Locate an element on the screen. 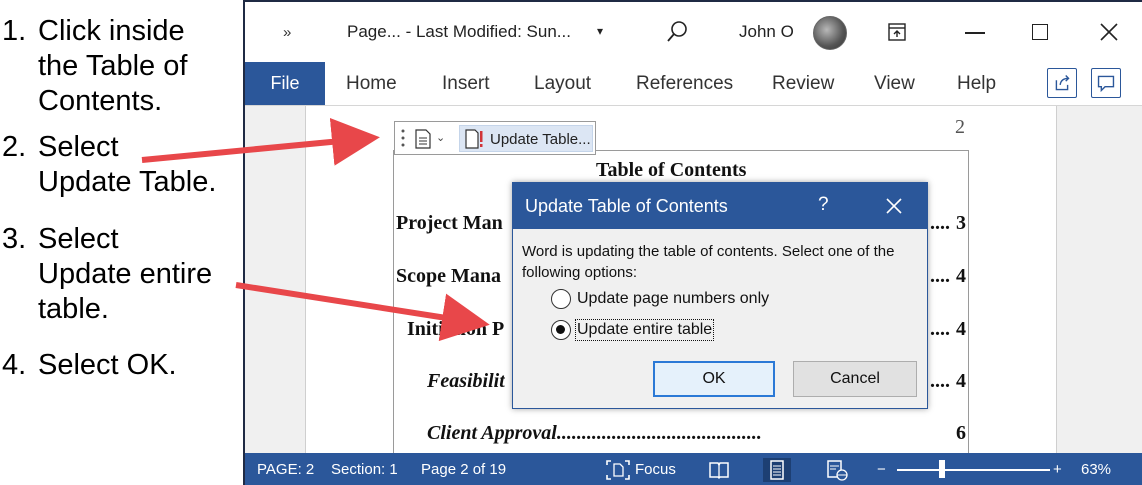 This screenshot has width=1142, height=485. quick-access-overflow-button: » is located at coordinates (287, 32).